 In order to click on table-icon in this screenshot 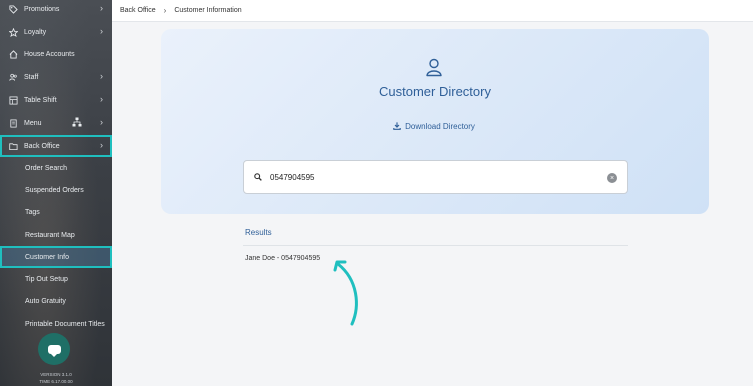, I will do `click(13, 100)`.